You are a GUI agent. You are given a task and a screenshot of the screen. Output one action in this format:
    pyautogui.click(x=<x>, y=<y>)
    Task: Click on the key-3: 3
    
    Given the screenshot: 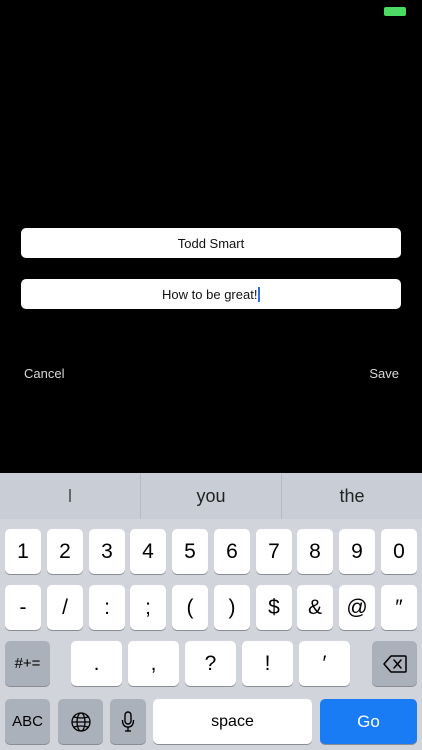 What is the action you would take?
    pyautogui.click(x=107, y=551)
    